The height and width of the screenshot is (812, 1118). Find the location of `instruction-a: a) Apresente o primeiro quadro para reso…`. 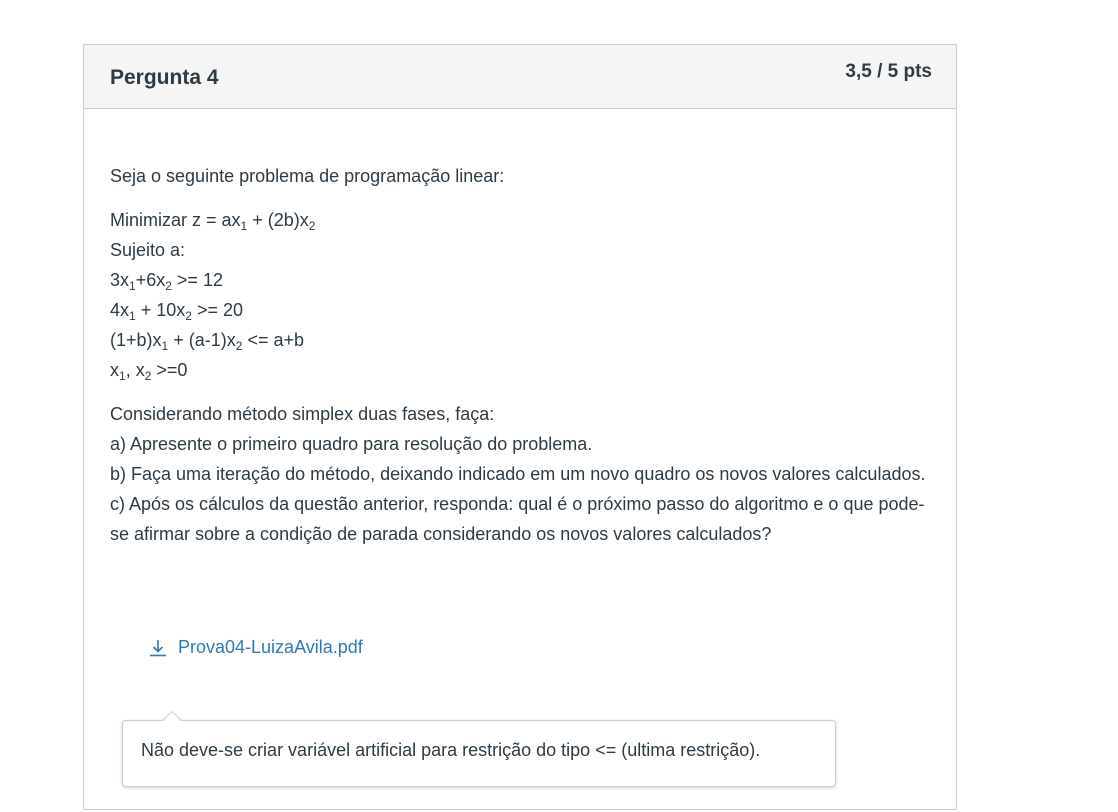

instruction-a: a) Apresente o primeiro quadro para reso… is located at coordinates (351, 444).